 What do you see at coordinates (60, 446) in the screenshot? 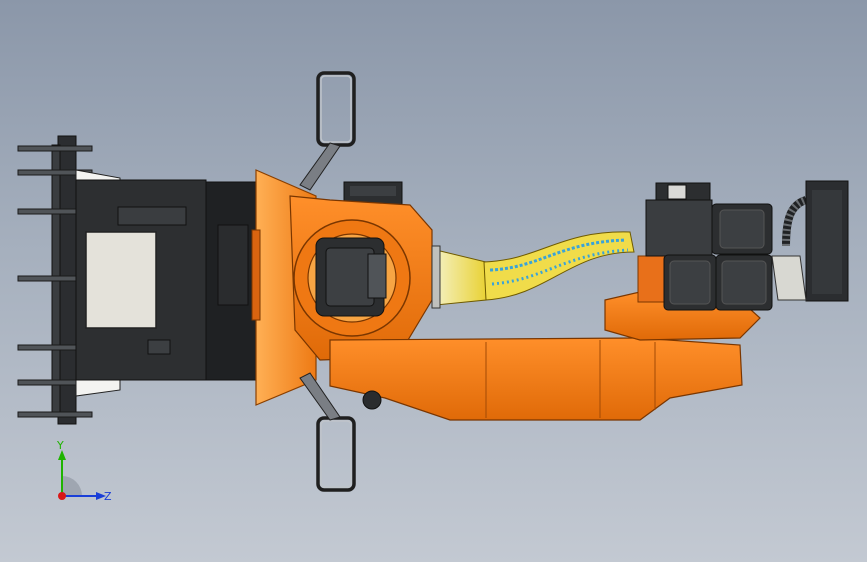
I see `y-axis-label: Y` at bounding box center [60, 446].